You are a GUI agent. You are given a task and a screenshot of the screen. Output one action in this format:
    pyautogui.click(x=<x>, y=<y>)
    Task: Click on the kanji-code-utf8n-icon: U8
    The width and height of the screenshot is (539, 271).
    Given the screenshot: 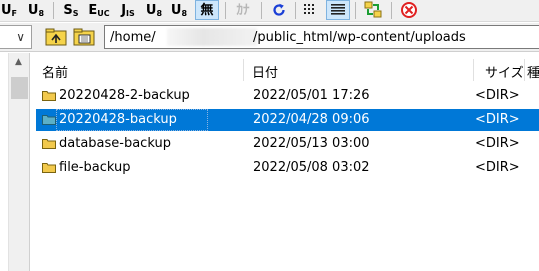 What is the action you would take?
    pyautogui.click(x=36, y=10)
    